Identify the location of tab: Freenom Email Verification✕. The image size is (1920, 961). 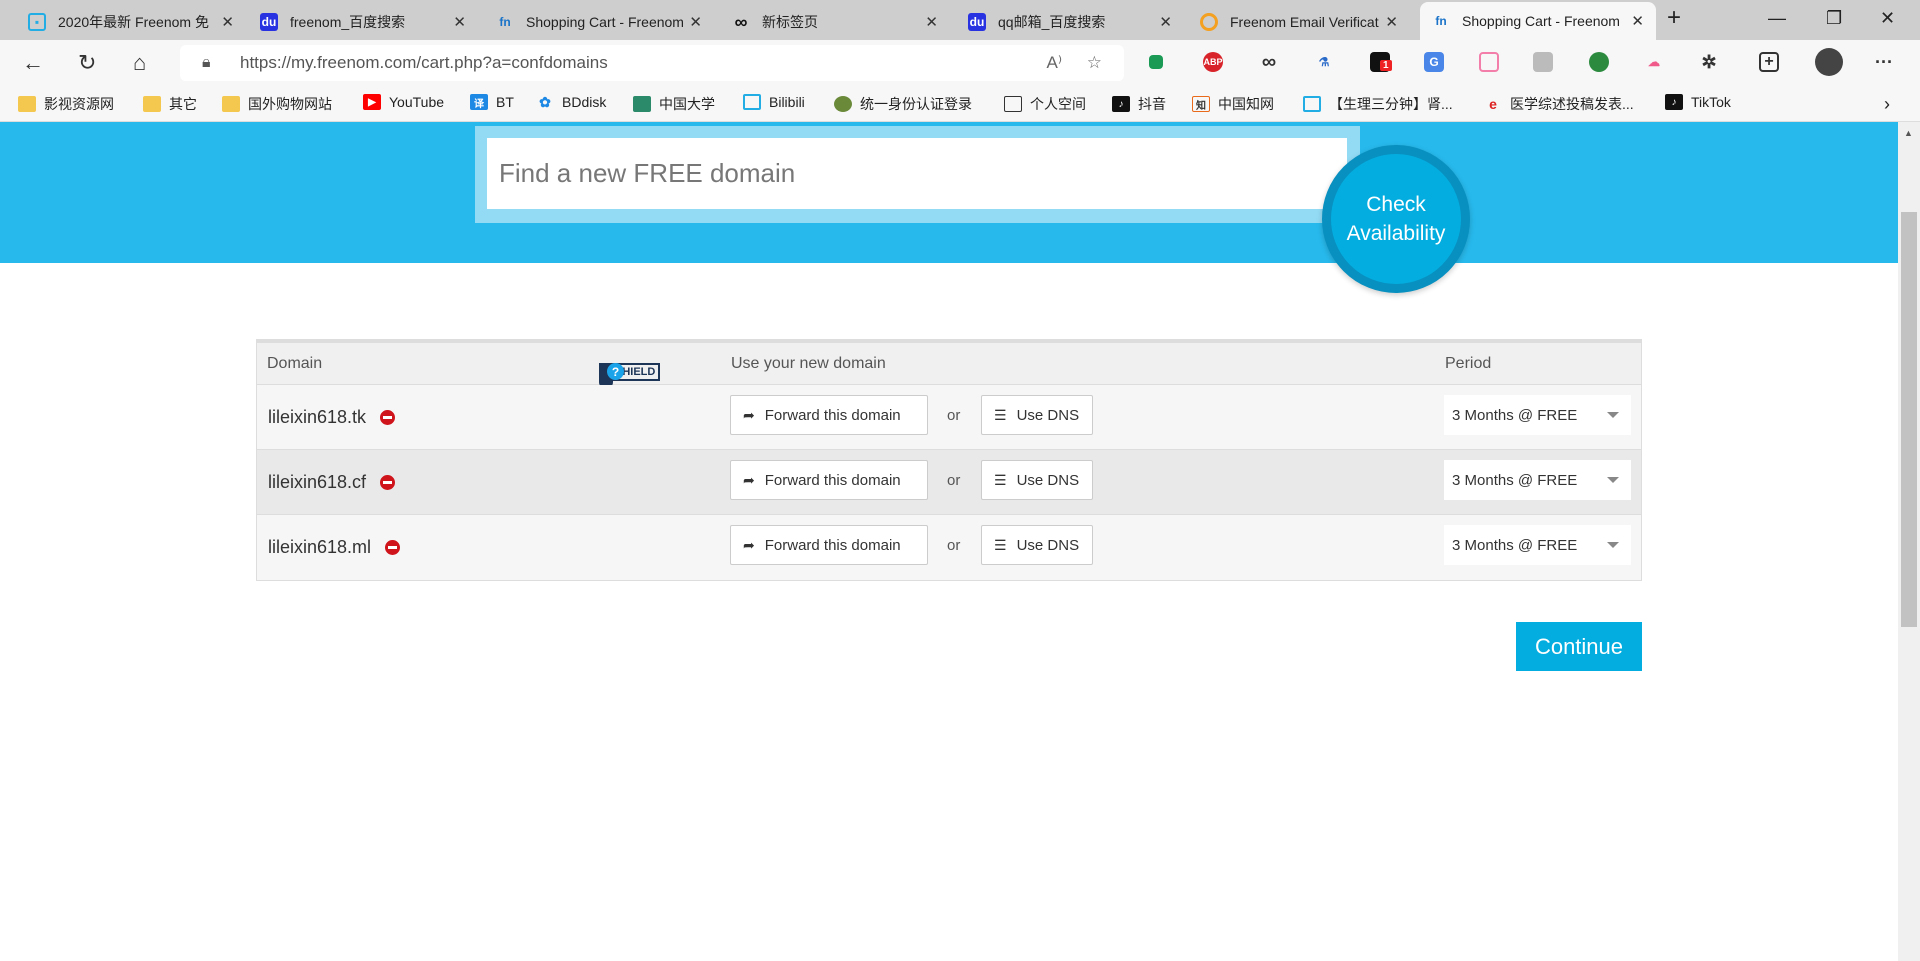
(1299, 22).